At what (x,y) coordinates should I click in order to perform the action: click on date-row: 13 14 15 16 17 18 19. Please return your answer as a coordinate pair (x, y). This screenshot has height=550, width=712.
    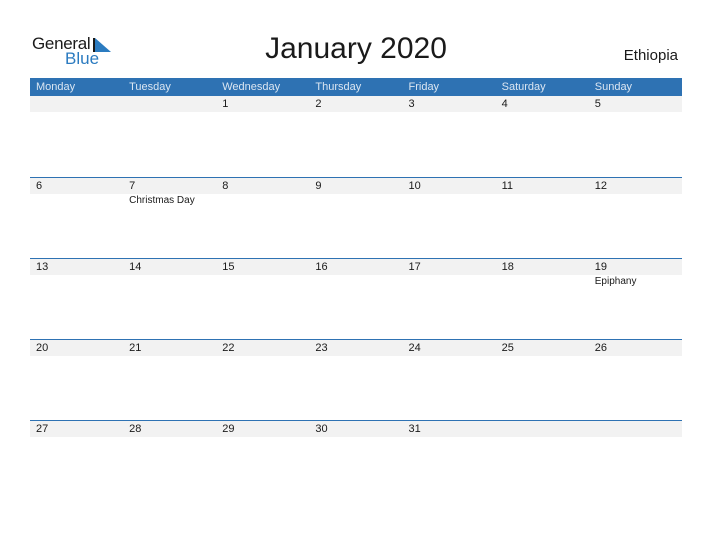
    Looking at the image, I should click on (356, 267).